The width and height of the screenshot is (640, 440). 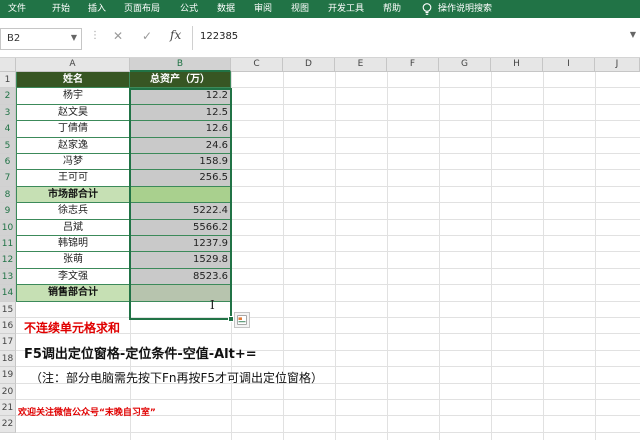 I want to click on row-header-21: 21, so click(x=8, y=408).